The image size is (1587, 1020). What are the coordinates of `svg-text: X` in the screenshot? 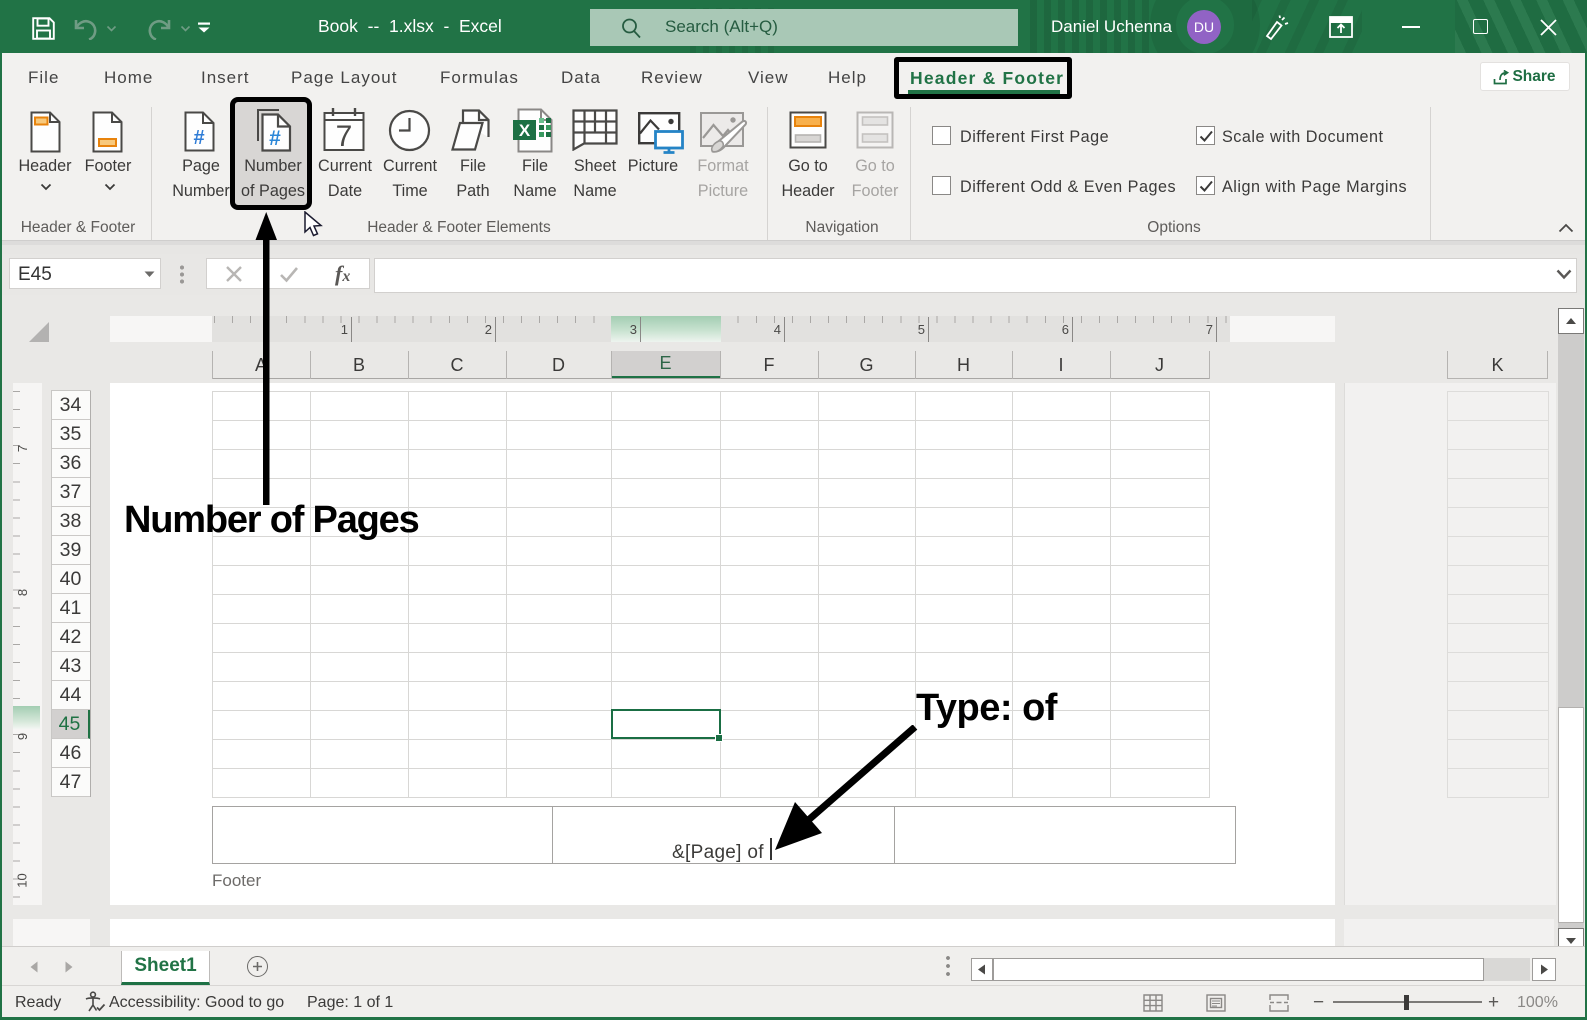 It's located at (525, 130).